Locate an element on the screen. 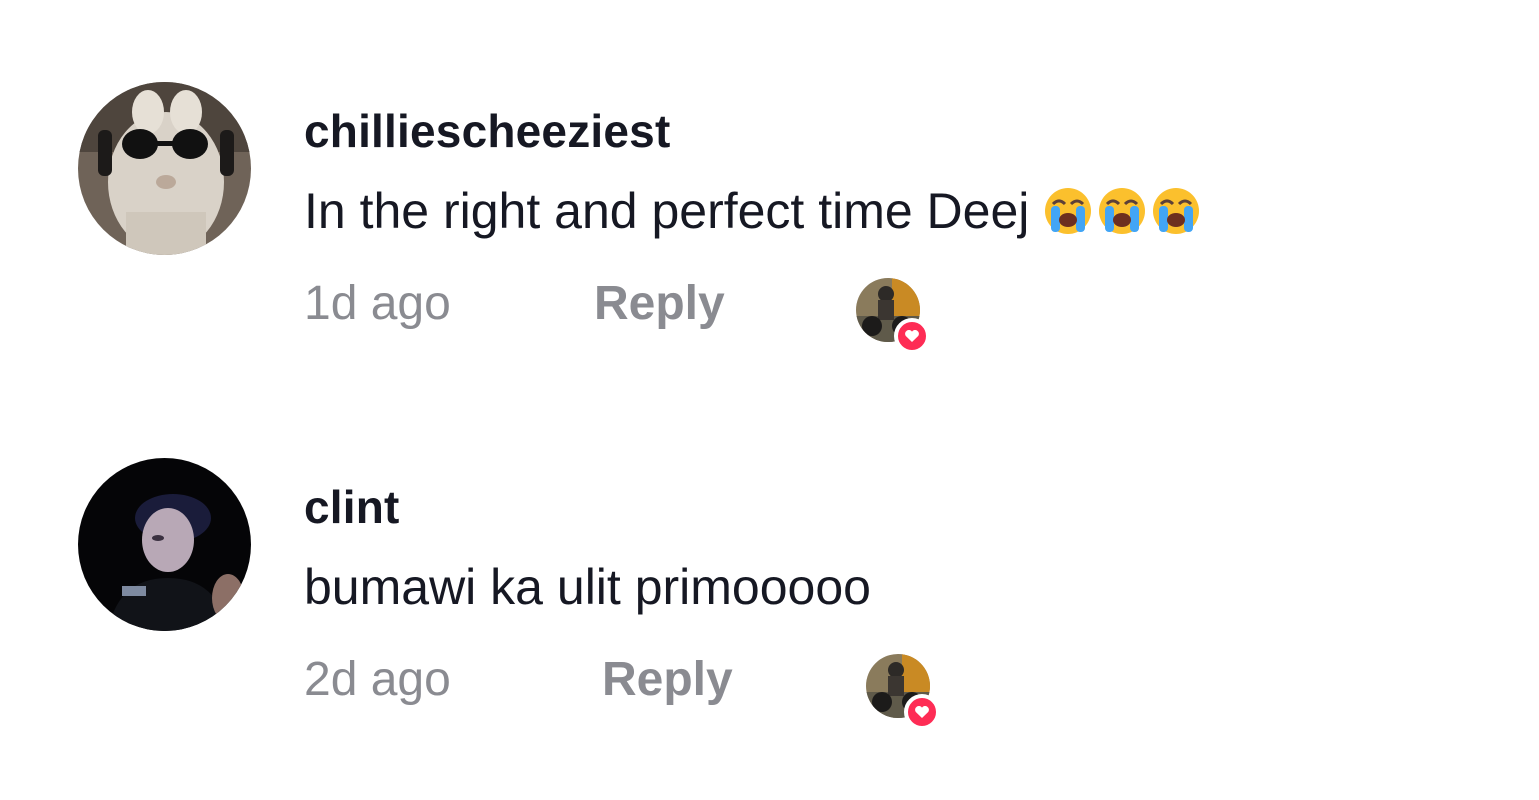  comment-text: bumawi ka ulit primooooo is located at coordinates (587, 587).